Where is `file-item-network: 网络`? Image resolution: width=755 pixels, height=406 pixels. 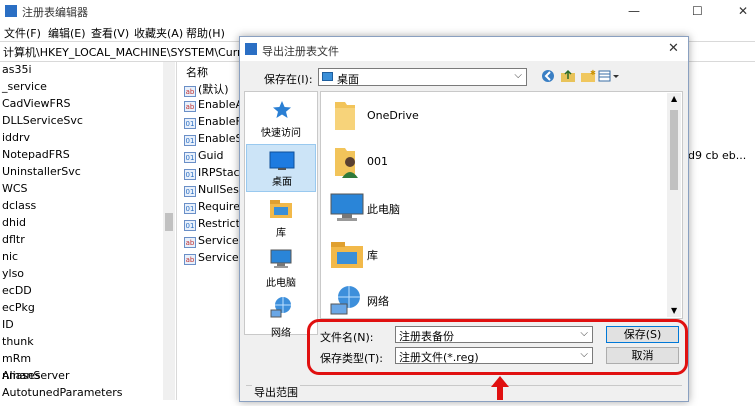 file-item-network: 网络 is located at coordinates (477, 299).